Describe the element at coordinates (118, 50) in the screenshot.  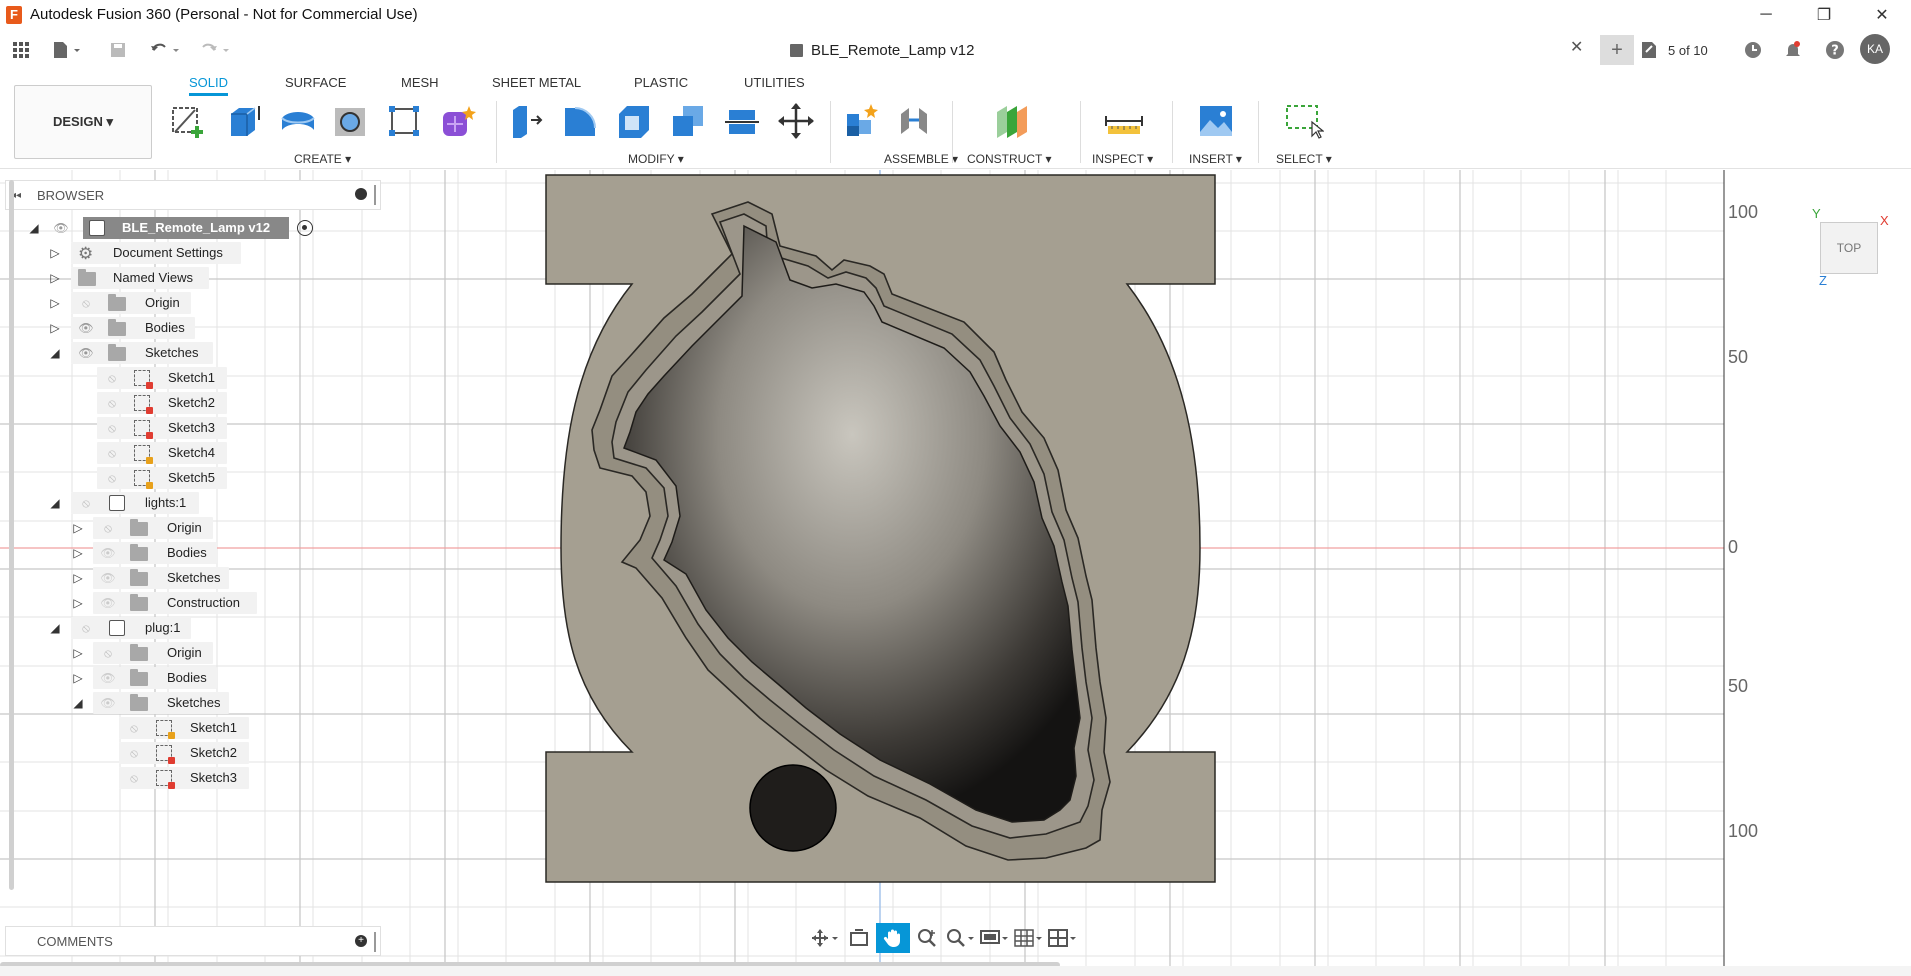
I see `save-icon` at that location.